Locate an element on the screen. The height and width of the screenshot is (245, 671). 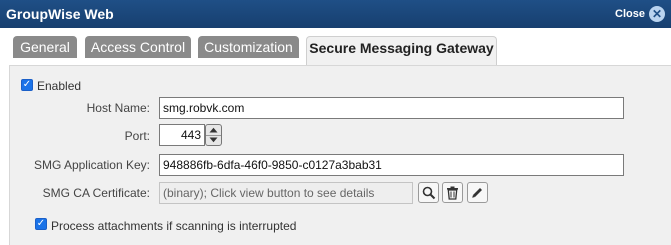
ca-cert-label: SMG CA Certificate: is located at coordinates (96, 193).